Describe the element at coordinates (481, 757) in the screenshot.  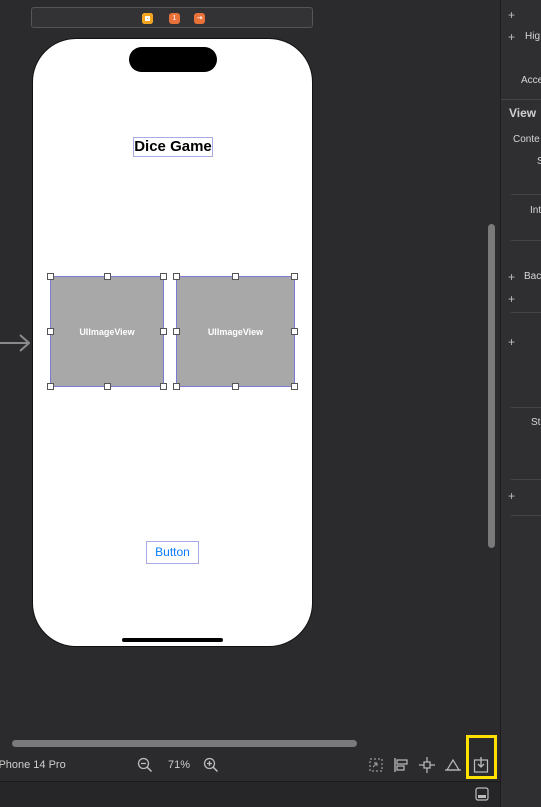
I see `highlight-box` at that location.